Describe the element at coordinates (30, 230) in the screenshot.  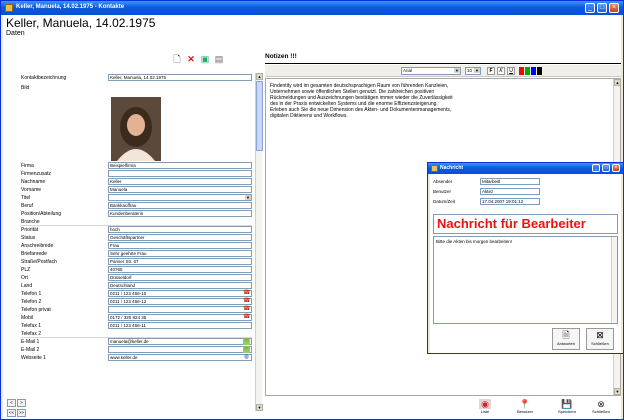
I see `field-label: Priorität` at that location.